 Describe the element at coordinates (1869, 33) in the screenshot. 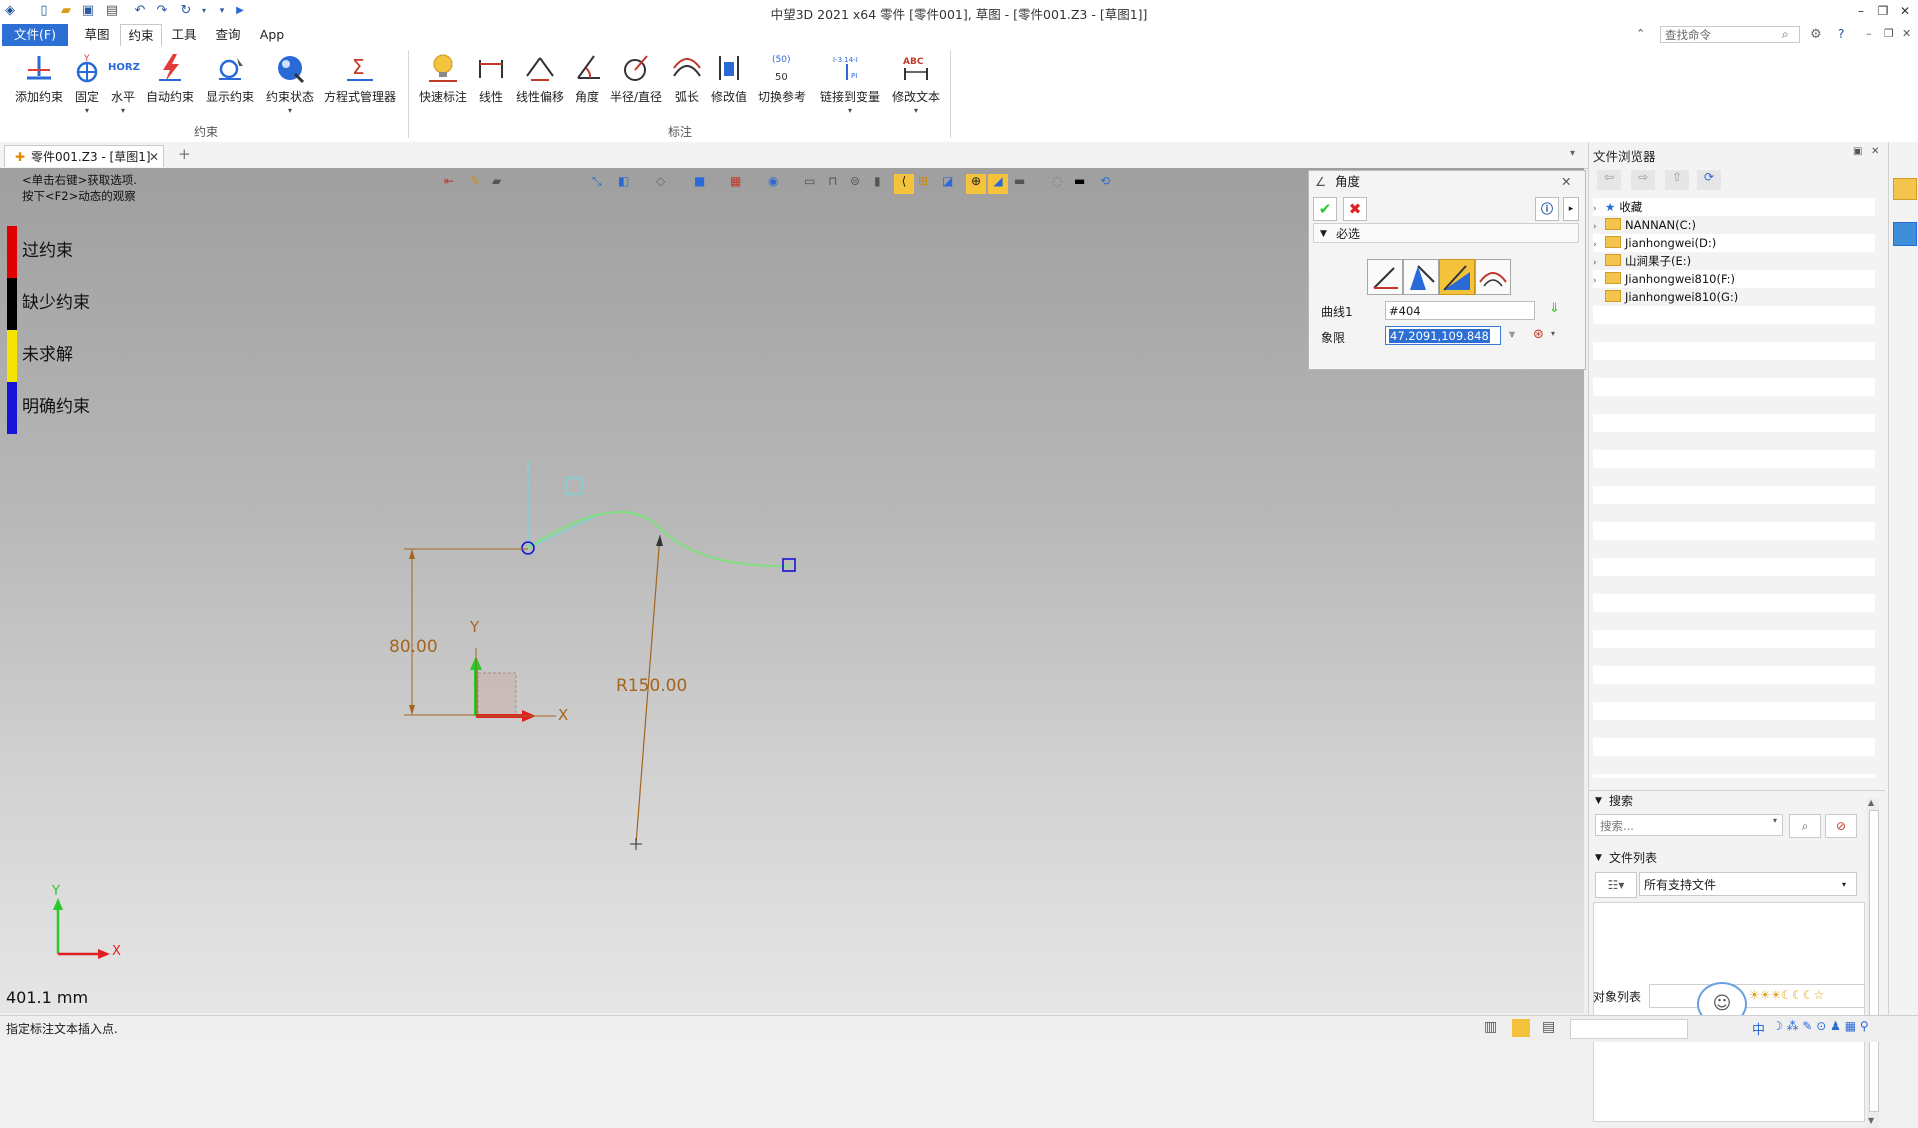

I see `minimize-doc-icon: –` at that location.